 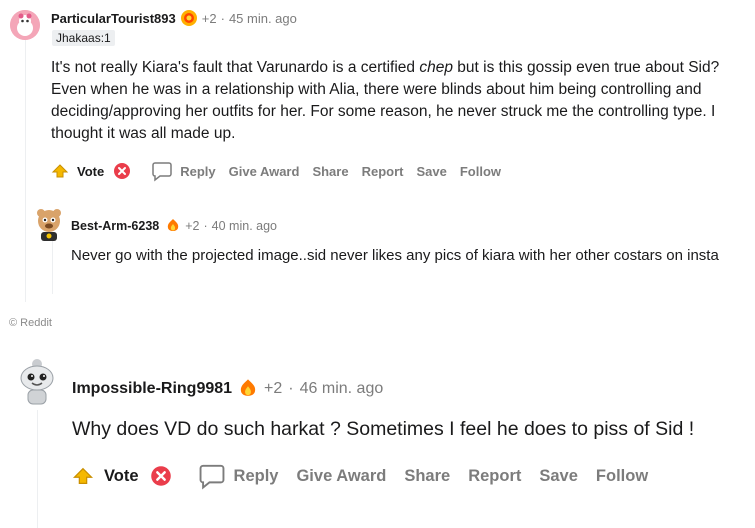 I want to click on username: Impossible-Ring9981, so click(x=152, y=389).